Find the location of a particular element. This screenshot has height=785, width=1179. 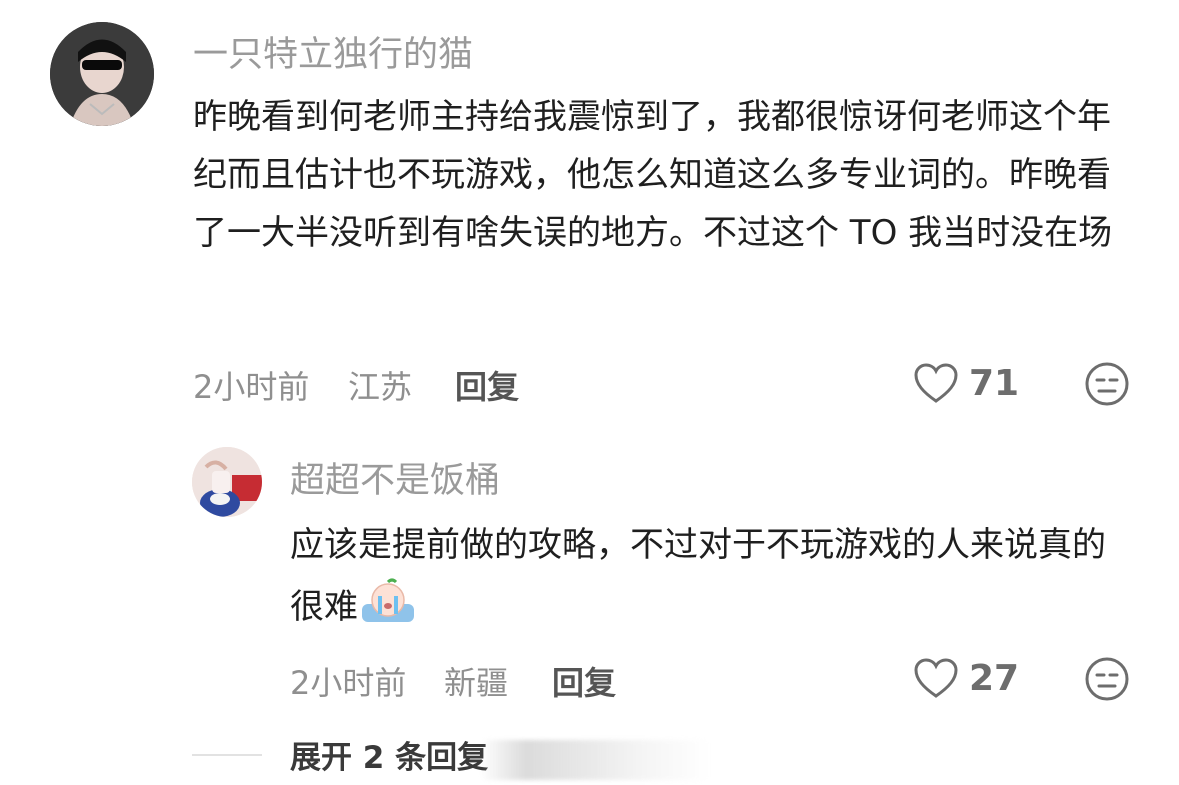

like-count: 27 is located at coordinates (994, 678).